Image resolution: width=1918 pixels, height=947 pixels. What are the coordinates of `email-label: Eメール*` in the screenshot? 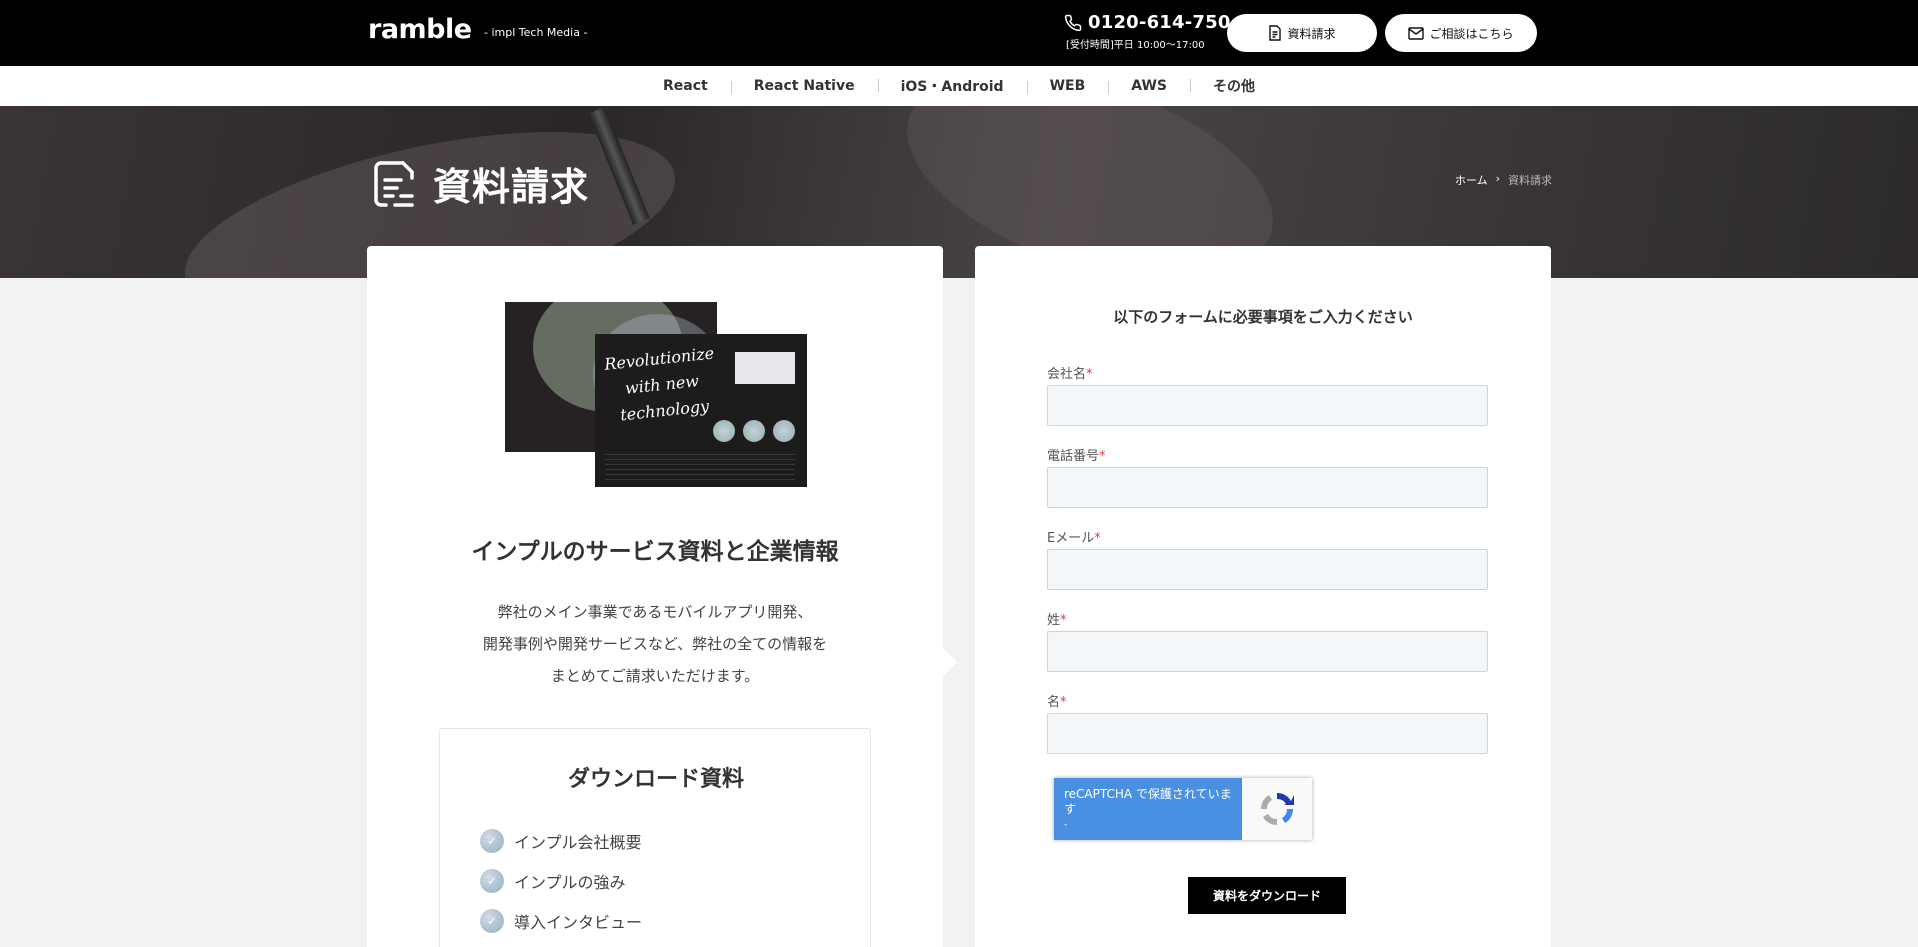 It's located at (1074, 538).